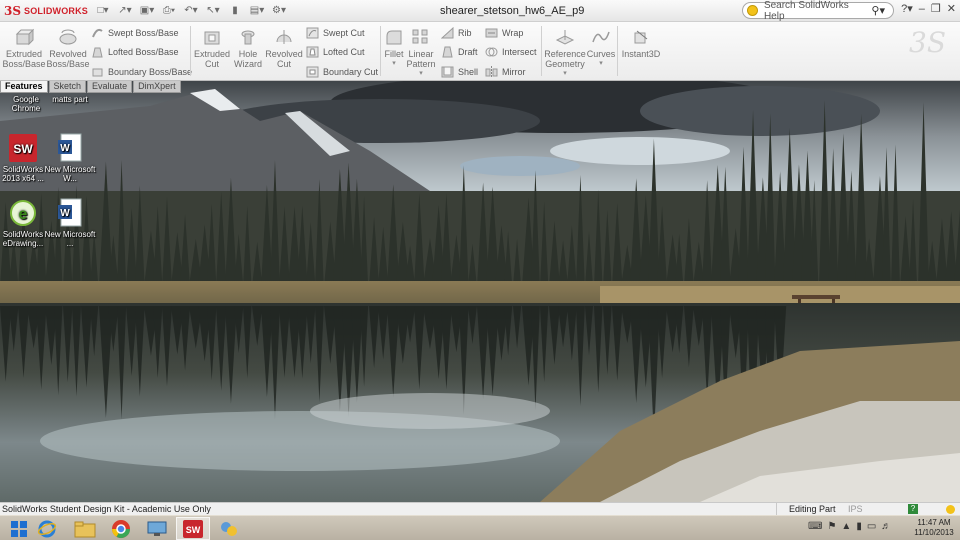 Image resolution: width=960 pixels, height=540 pixels. Describe the element at coordinates (344, 32) in the screenshot. I see `swept-cut-label: Swept Cut` at that location.